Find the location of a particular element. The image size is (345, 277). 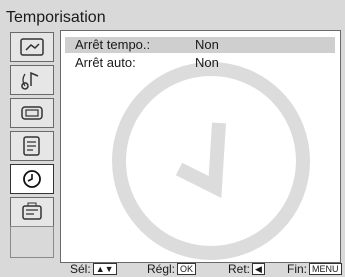

footer-return-label: Ret: is located at coordinates (239, 269).